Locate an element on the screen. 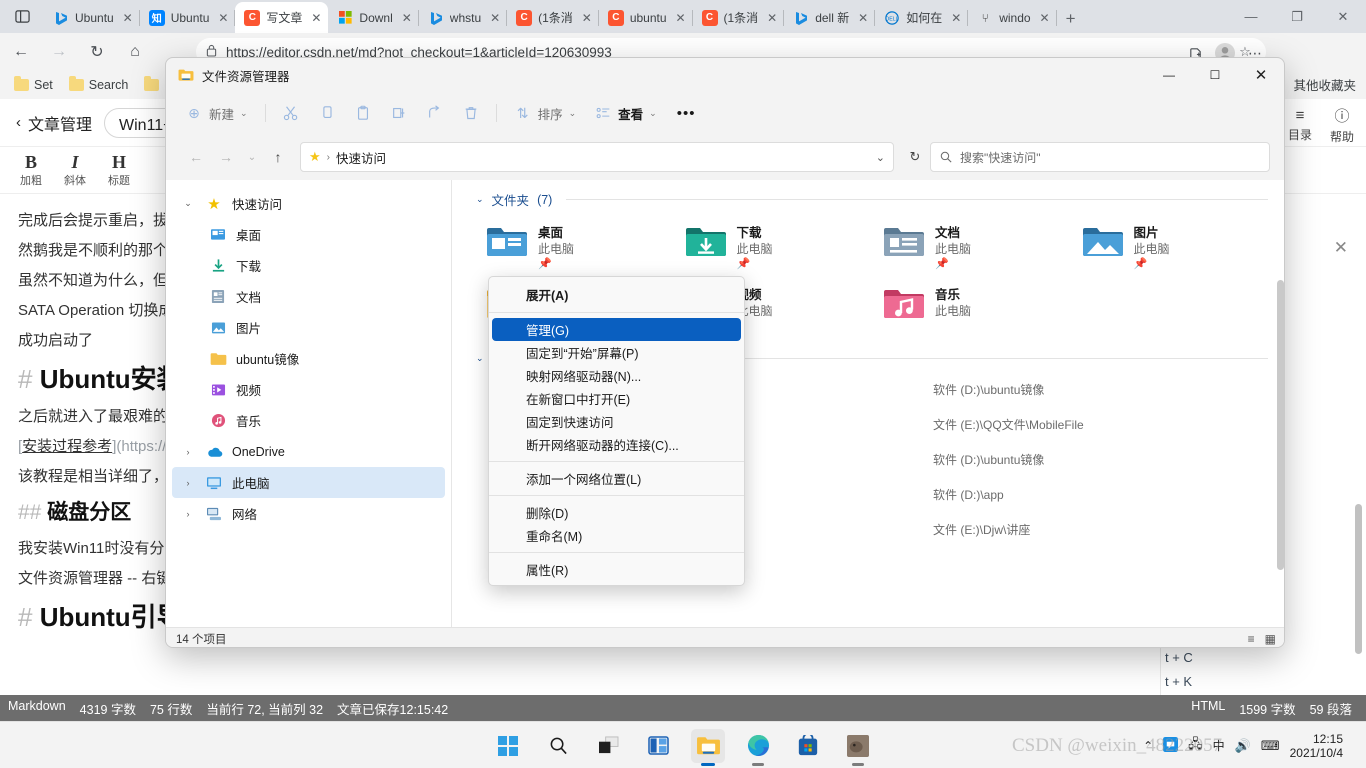  breadcrumb-dropdown-icon: ⌄ is located at coordinates (880, 157).